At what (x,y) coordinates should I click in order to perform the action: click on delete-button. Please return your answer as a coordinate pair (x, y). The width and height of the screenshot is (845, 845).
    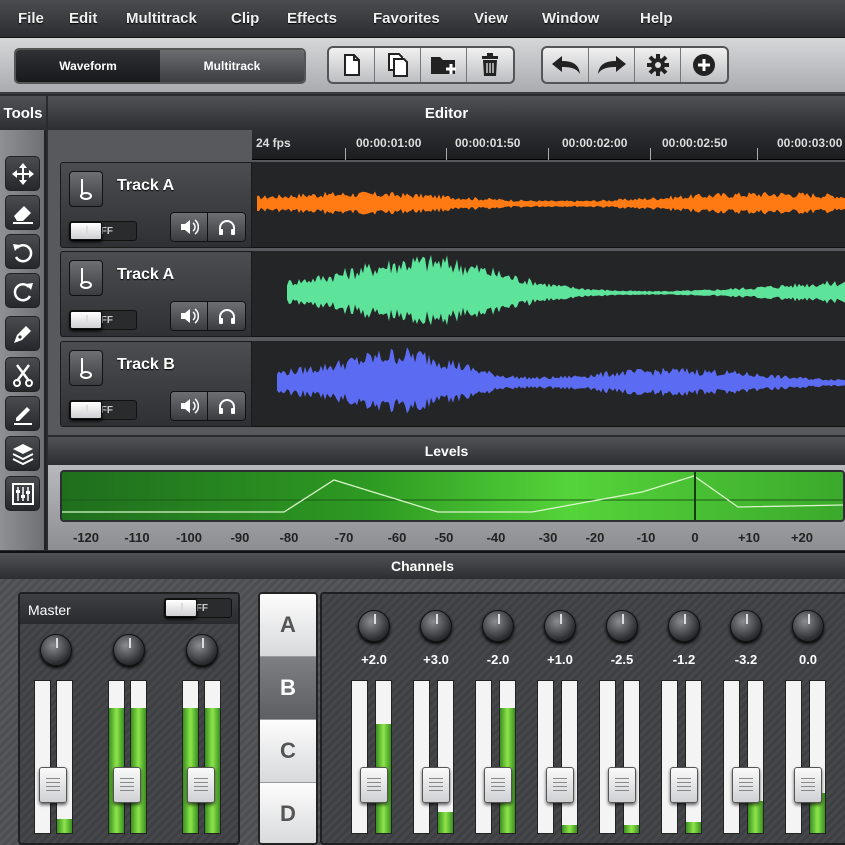
    Looking at the image, I should click on (490, 65).